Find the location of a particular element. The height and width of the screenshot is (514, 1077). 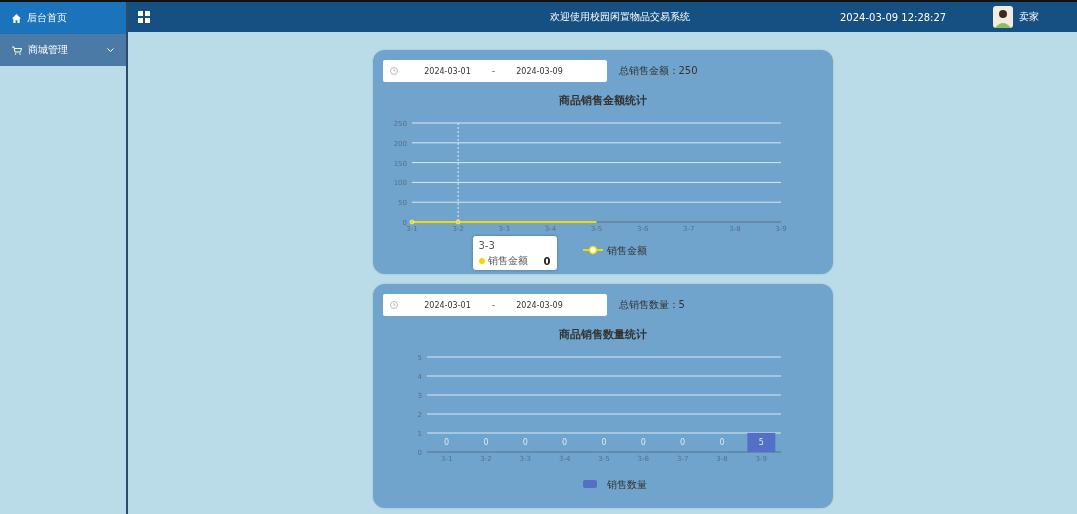

total-text: 总销售数量：5 is located at coordinates (651, 305).